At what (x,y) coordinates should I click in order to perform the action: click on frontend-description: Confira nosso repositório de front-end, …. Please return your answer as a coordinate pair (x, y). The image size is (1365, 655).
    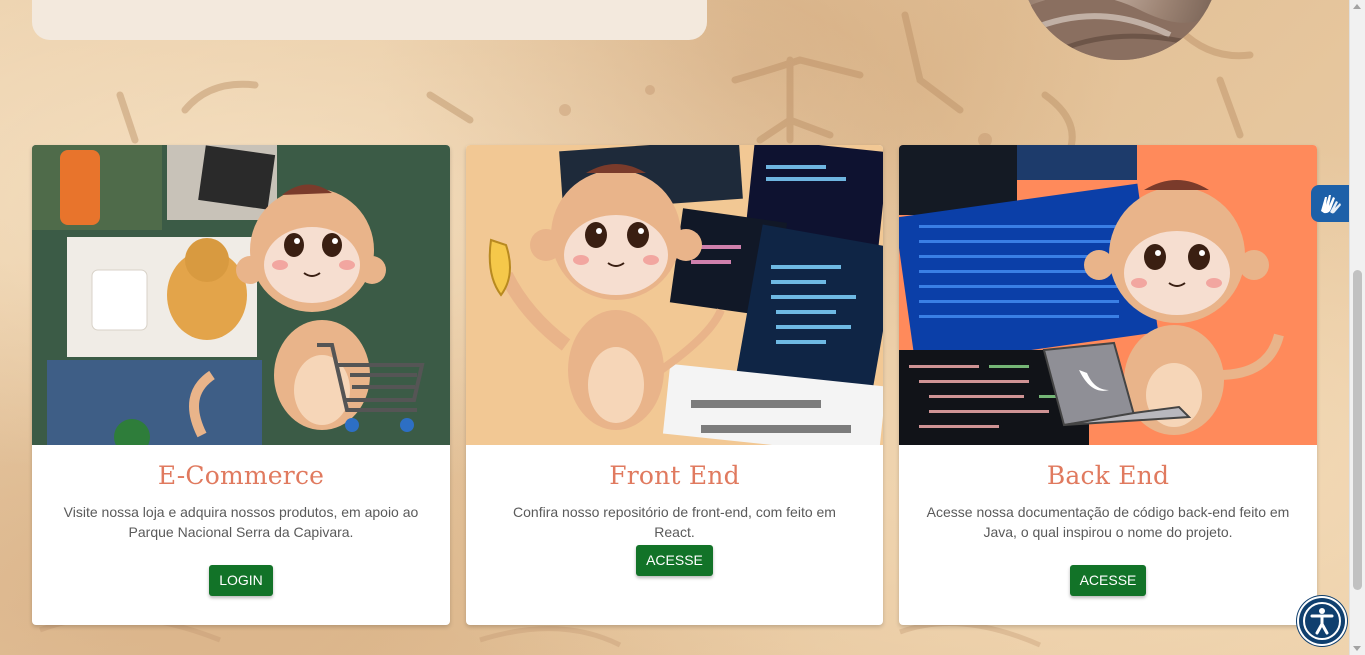
    Looking at the image, I should click on (674, 522).